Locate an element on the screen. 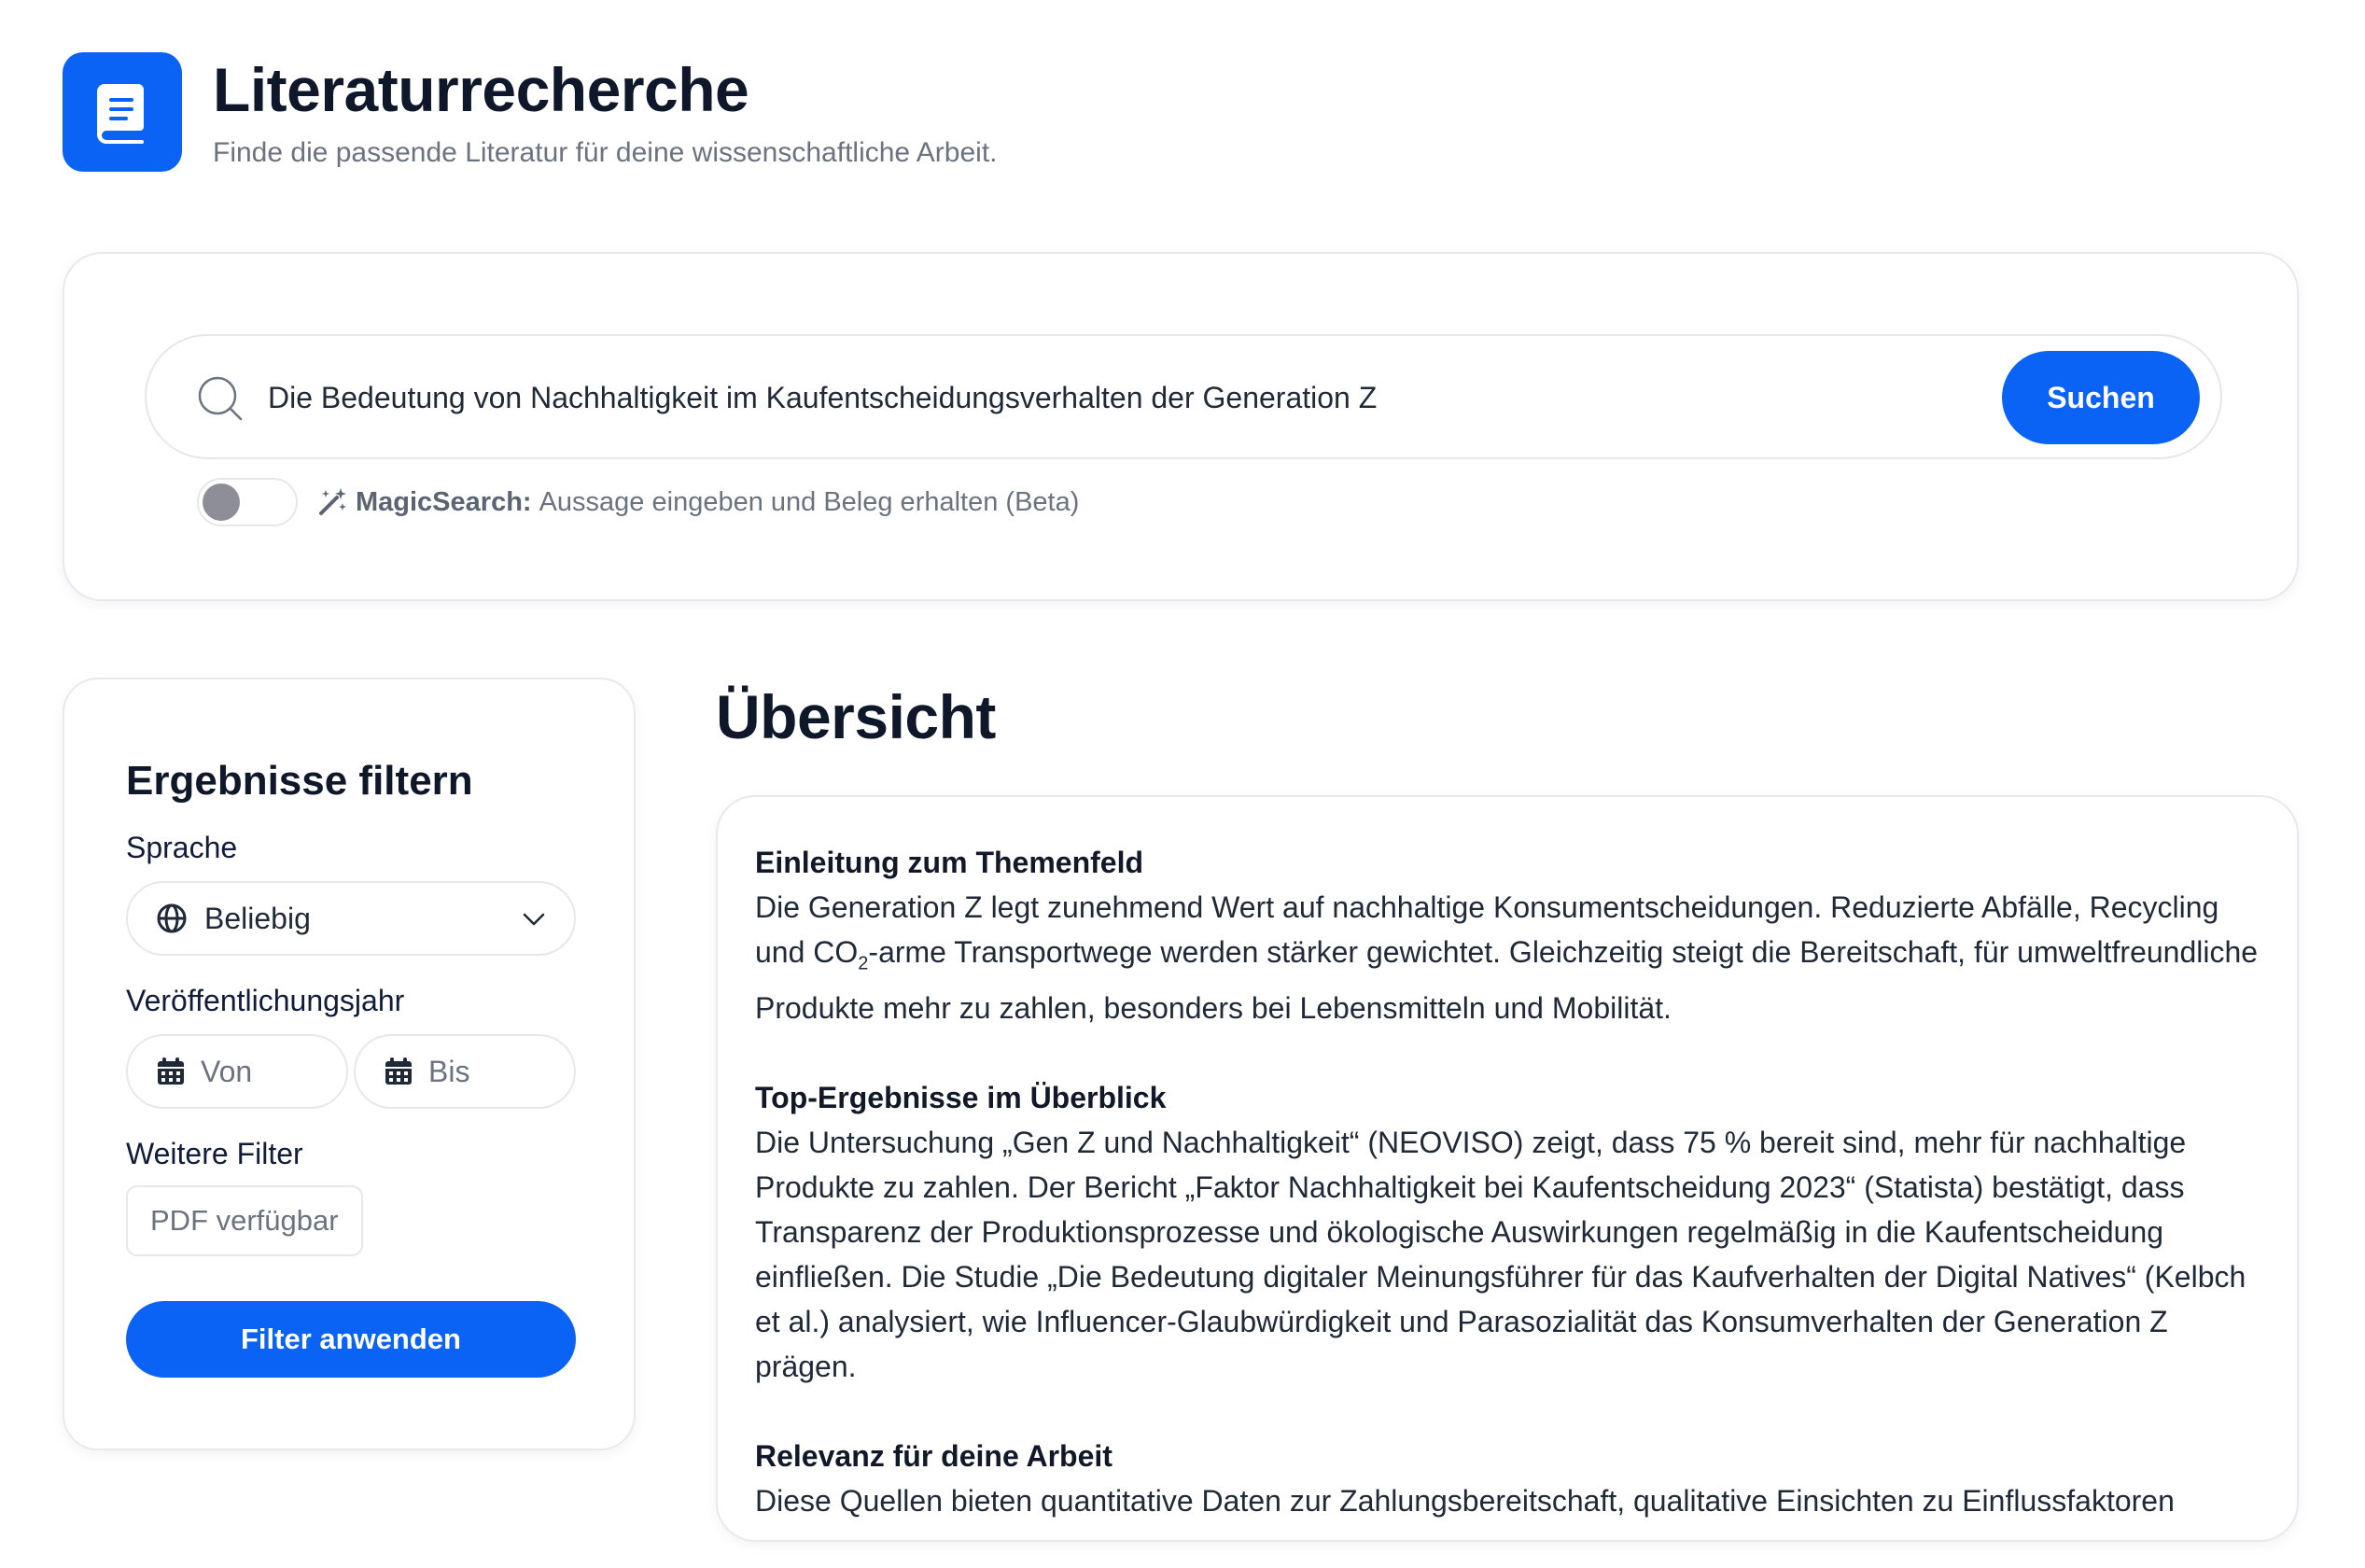 This screenshot has width=2365, height=1568. year-from-field is located at coordinates (237, 1071).